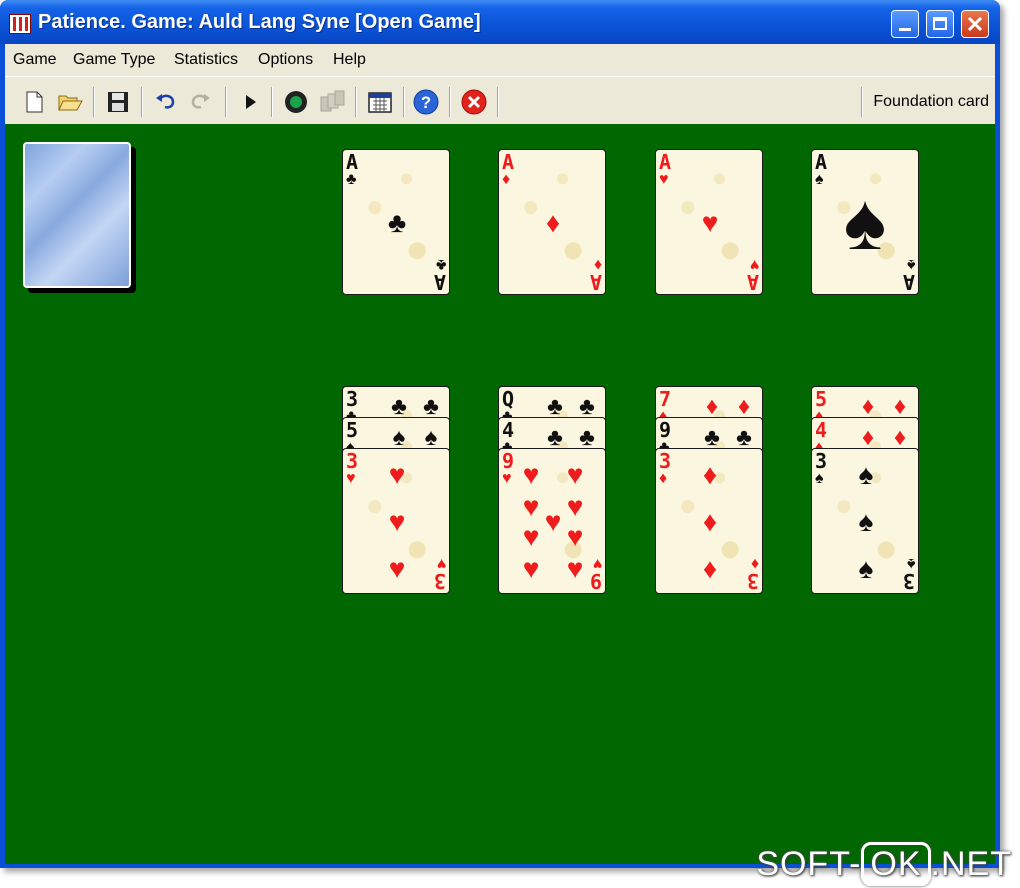 The width and height of the screenshot is (1020, 888). What do you see at coordinates (971, 864) in the screenshot?
I see `watermark-suffix: .NET` at bounding box center [971, 864].